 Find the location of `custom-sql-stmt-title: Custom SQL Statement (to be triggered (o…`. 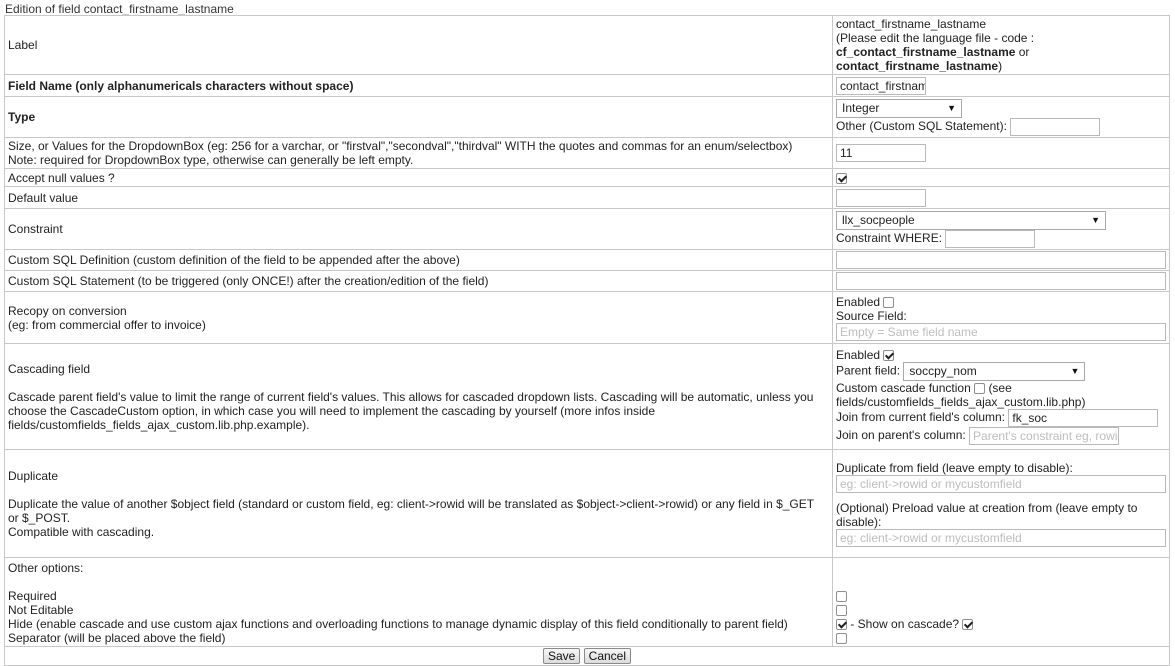

custom-sql-stmt-title: Custom SQL Statement (to be triggered (o… is located at coordinates (418, 281).